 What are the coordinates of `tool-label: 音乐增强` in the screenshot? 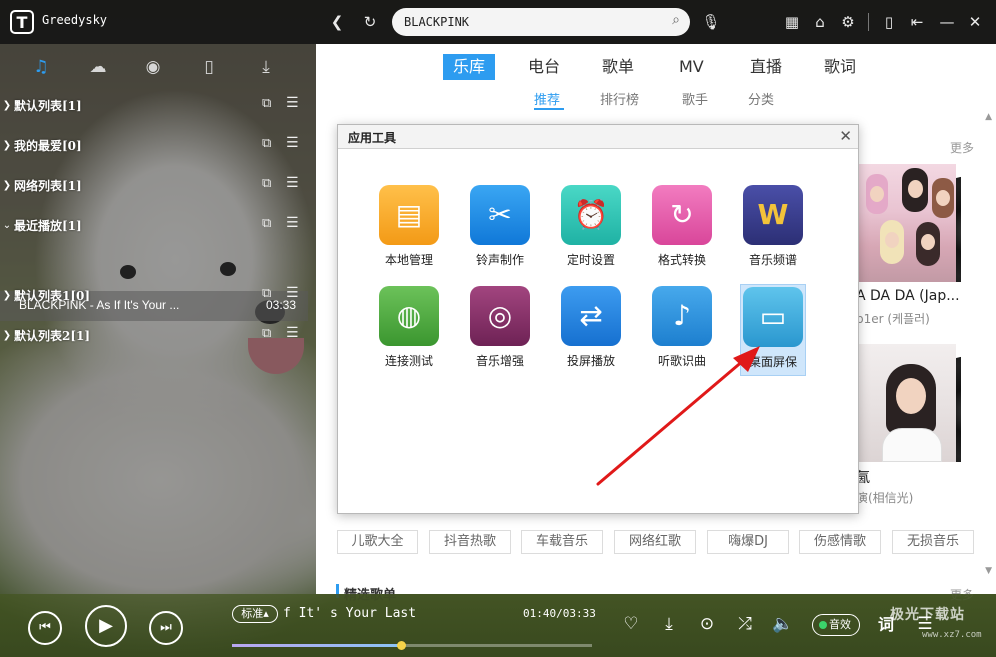 It's located at (499, 361).